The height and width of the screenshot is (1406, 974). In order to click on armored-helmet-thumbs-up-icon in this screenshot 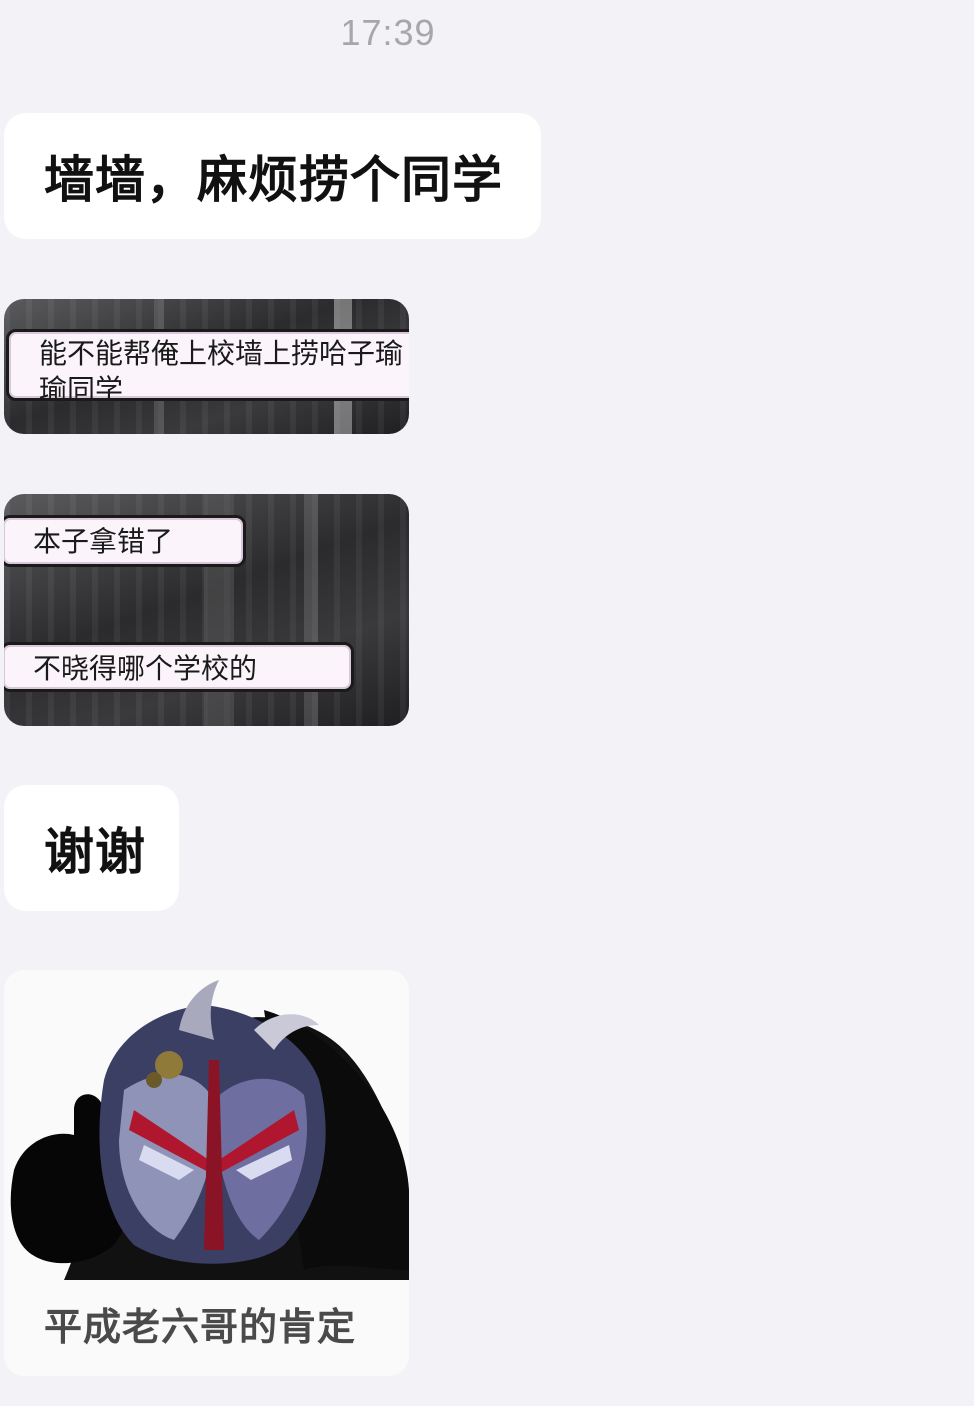, I will do `click(209, 1130)`.